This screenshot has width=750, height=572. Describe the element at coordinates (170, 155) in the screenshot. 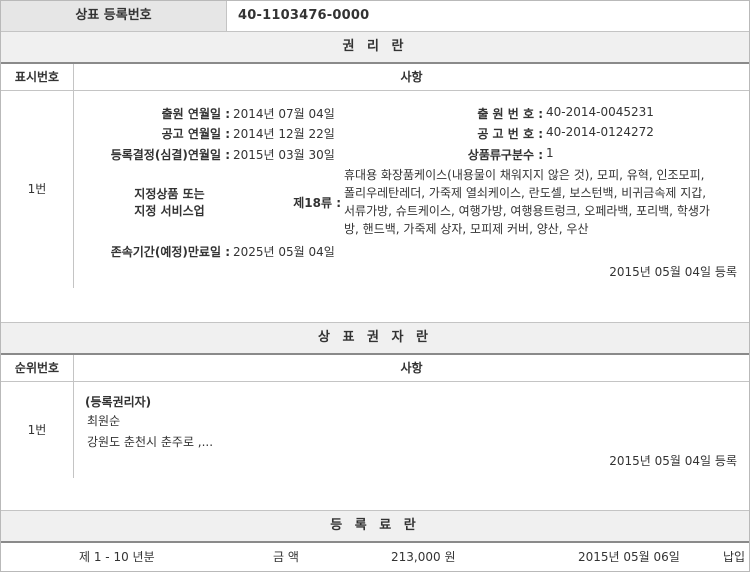

I see `registration-decision-label: 등록결정(심결)연월일 :` at that location.